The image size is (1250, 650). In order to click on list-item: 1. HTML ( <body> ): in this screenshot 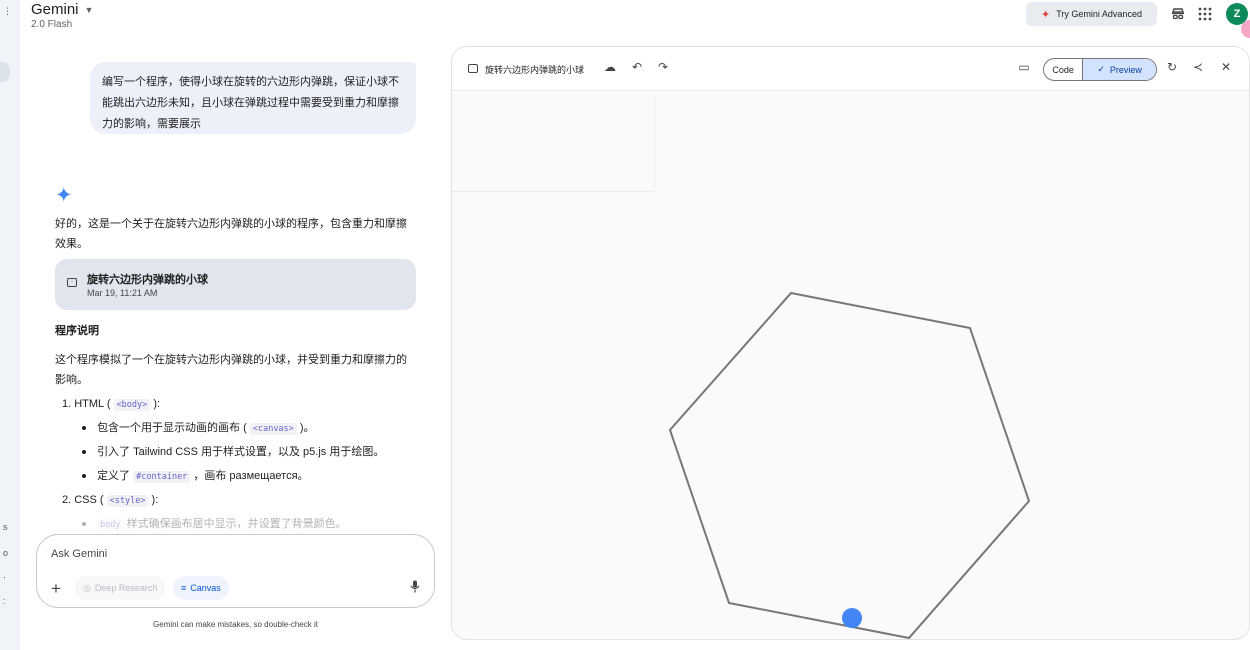, I will do `click(111, 404)`.